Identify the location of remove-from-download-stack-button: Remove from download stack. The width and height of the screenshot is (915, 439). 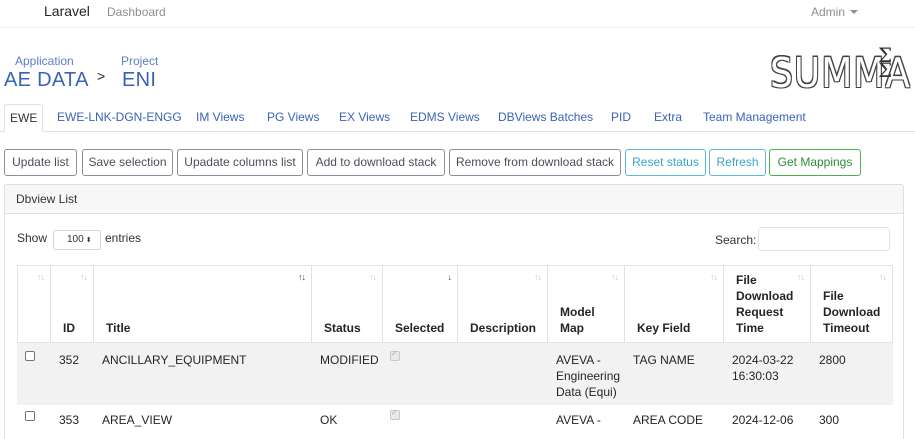
(535, 162).